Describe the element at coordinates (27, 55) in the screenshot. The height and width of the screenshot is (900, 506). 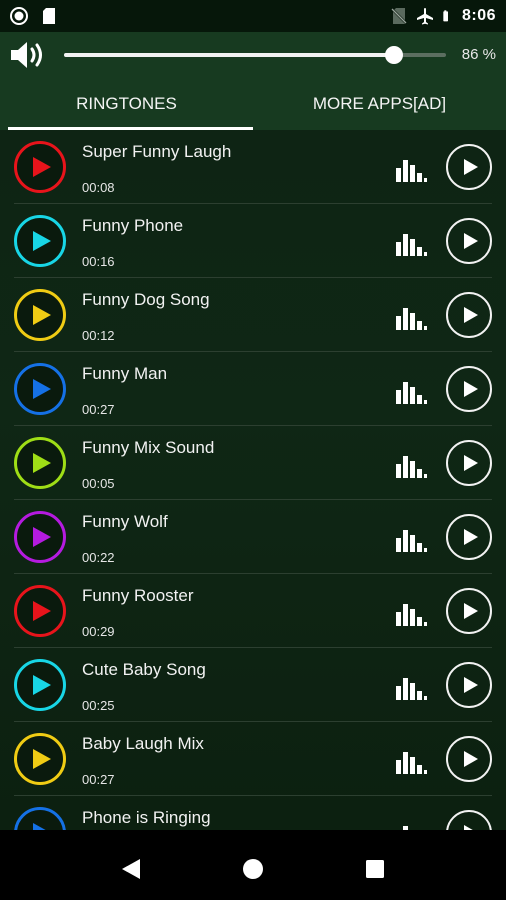
I see `speaker-volume-icon` at that location.